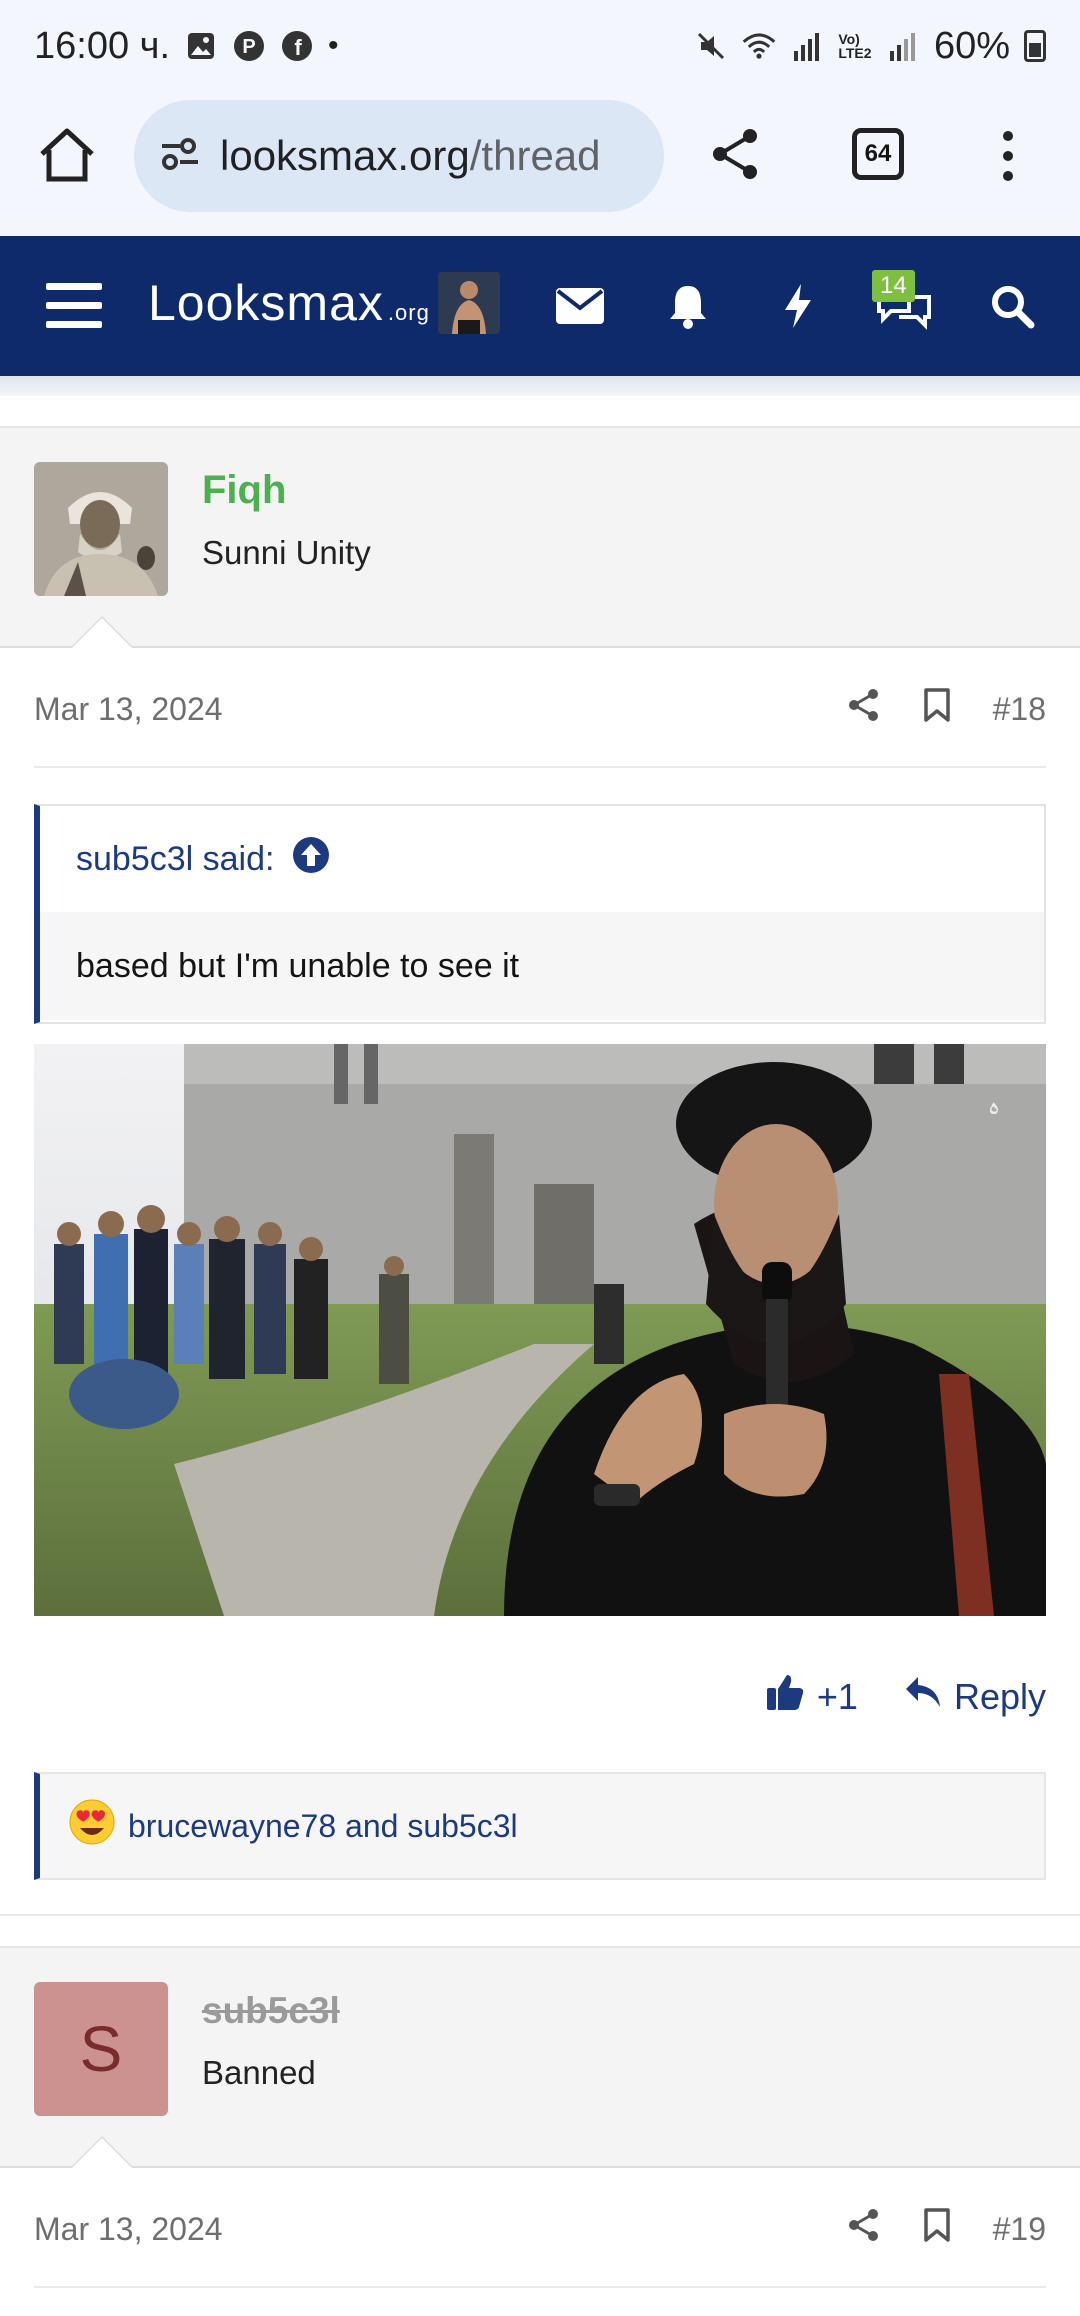  Describe the element at coordinates (540, 2230) in the screenshot. I see `post-meta-row: Mar 13, 2024 #19` at that location.